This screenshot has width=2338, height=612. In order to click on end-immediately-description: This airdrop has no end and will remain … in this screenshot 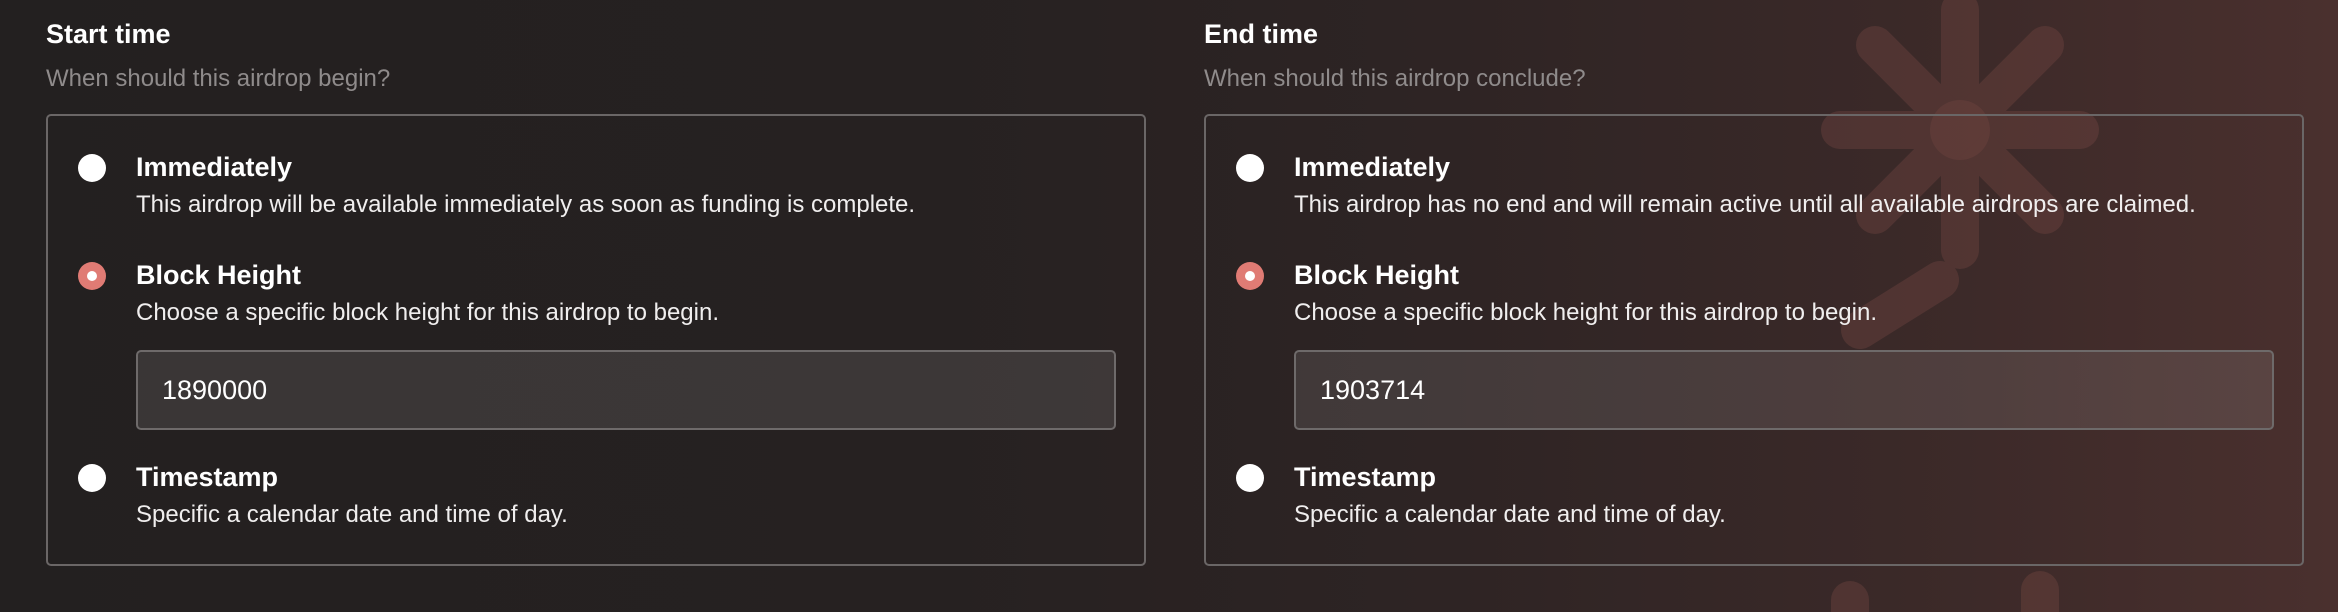, I will do `click(1745, 204)`.